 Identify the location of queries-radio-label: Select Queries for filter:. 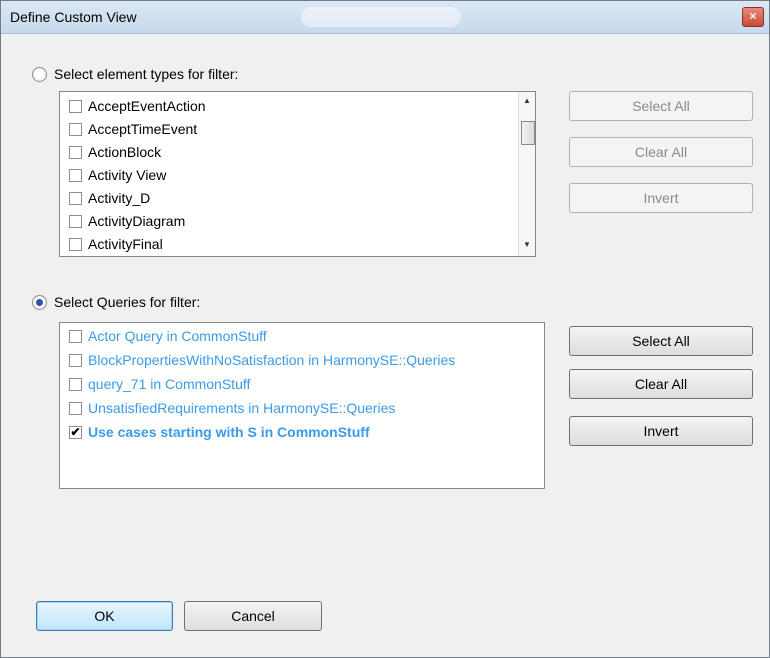
(127, 302).